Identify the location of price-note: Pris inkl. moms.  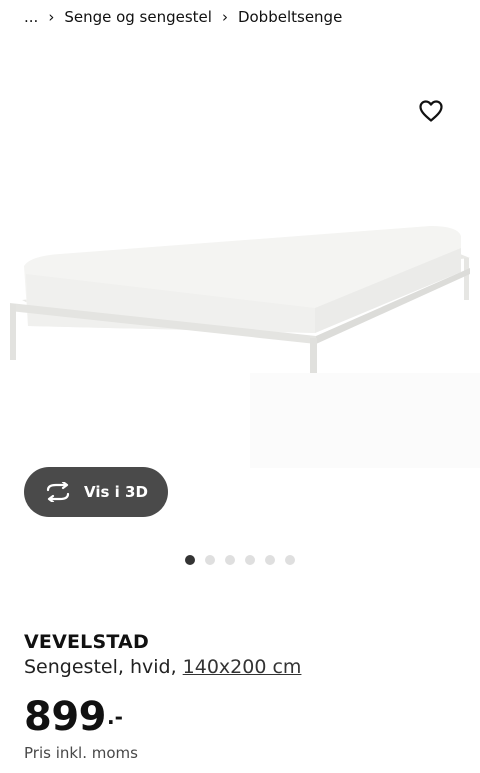
(81, 753).